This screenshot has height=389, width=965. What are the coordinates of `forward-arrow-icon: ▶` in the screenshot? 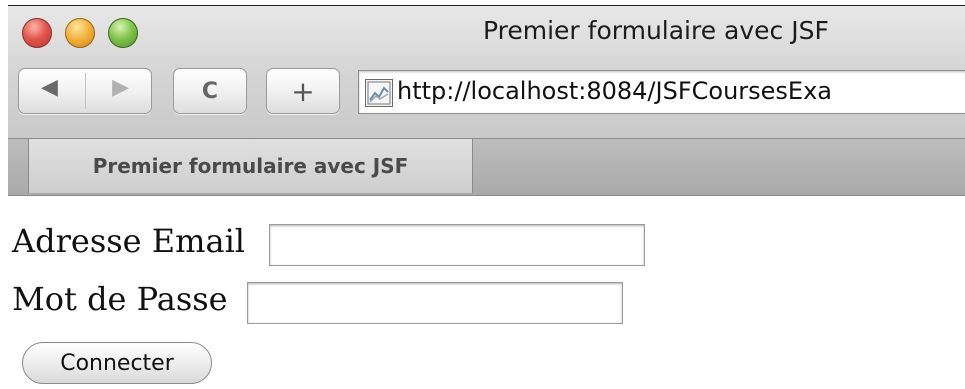 It's located at (120, 87).